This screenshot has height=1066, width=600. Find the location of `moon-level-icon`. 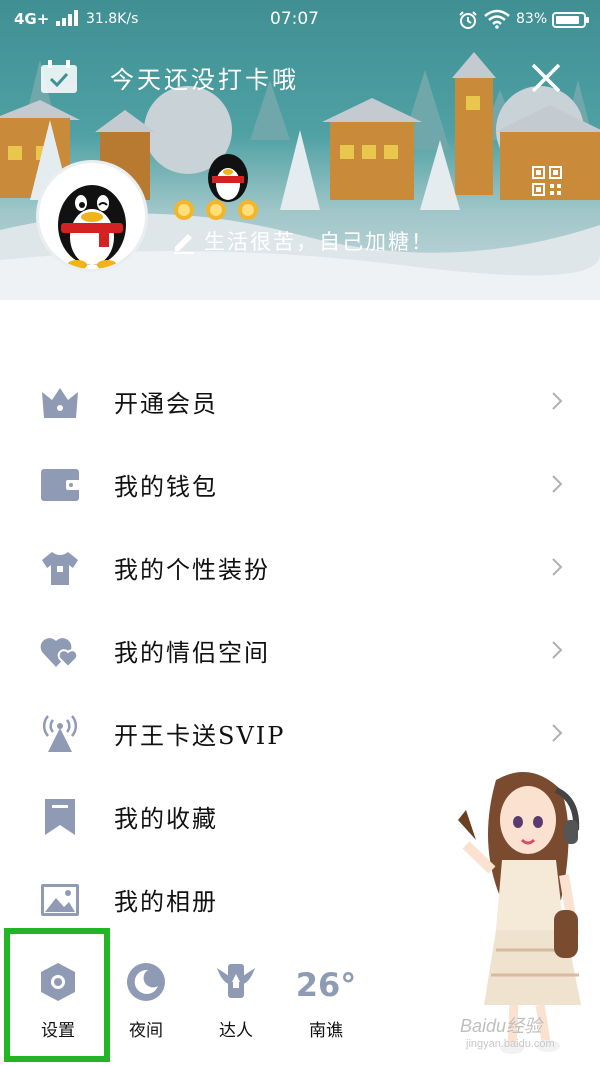

moon-level-icon is located at coordinates (314, 210).